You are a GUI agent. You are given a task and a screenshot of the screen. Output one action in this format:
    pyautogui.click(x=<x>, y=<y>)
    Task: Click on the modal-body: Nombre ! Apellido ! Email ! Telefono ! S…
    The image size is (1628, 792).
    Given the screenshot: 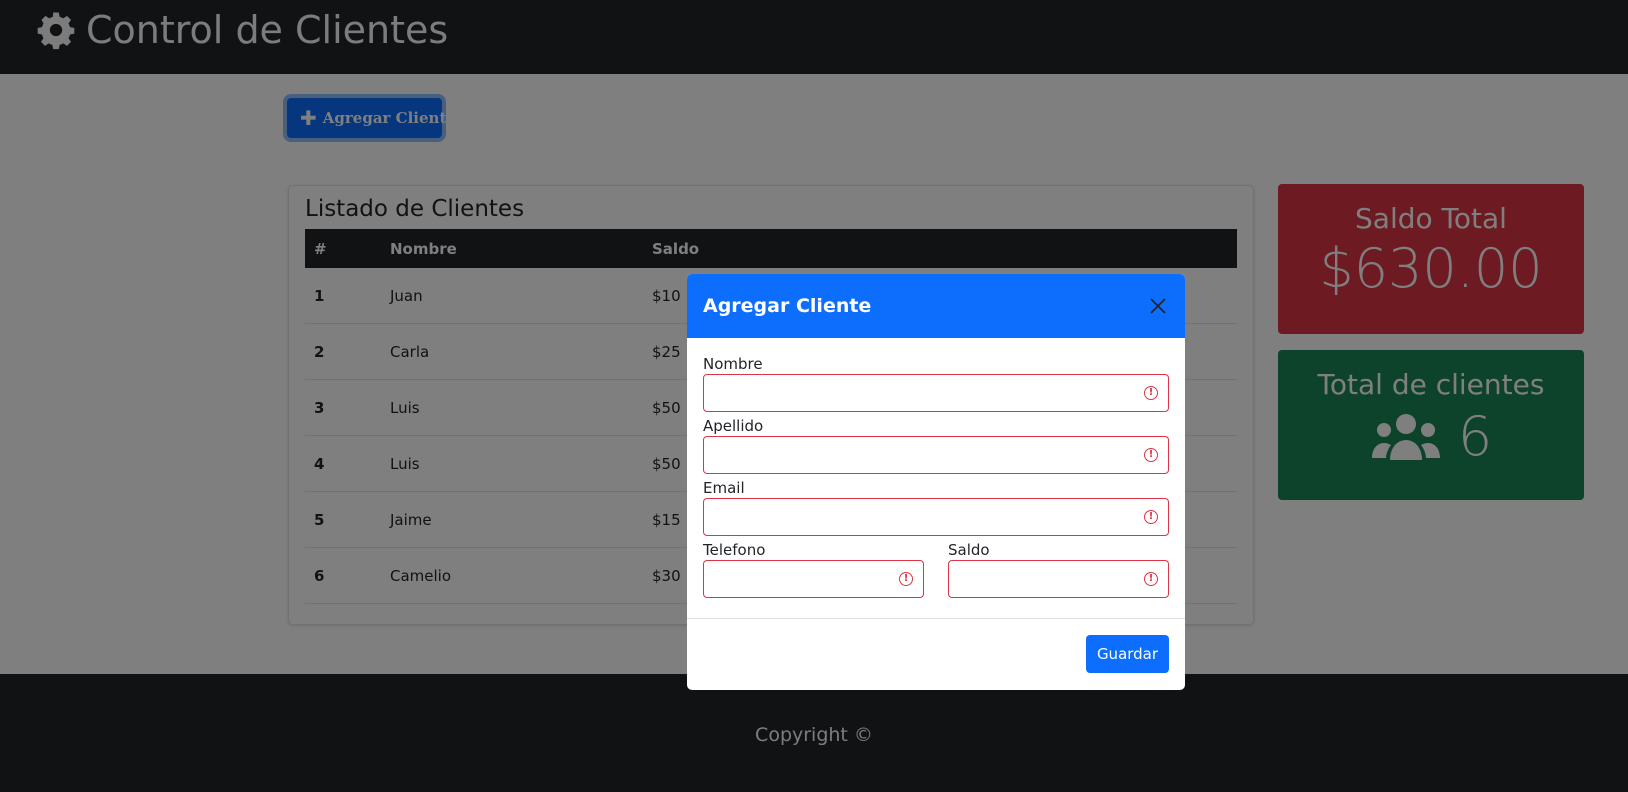 What is the action you would take?
    pyautogui.click(x=936, y=478)
    